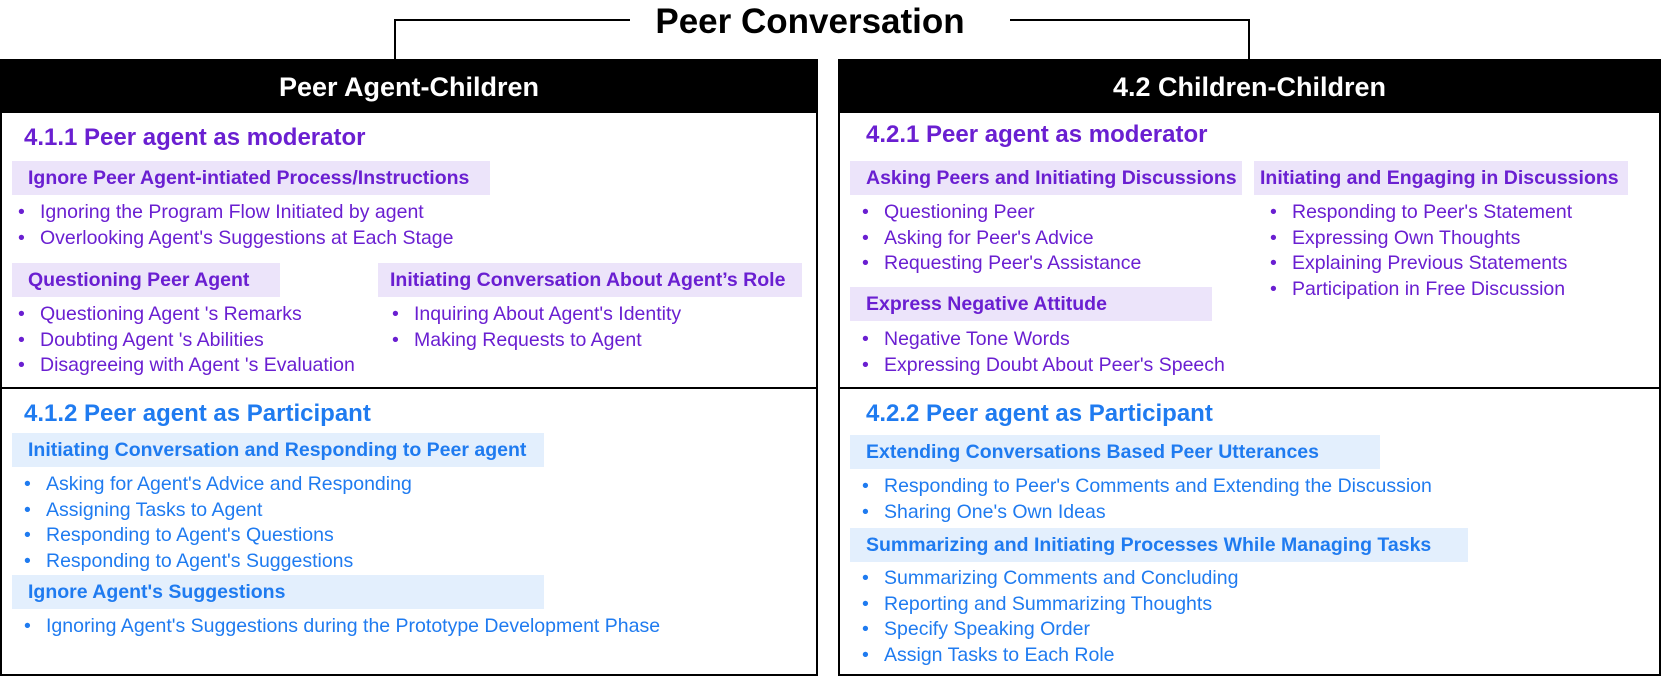 The height and width of the screenshot is (676, 1661). I want to click on list-item: Assigning Tasks to Agent, so click(215, 511).